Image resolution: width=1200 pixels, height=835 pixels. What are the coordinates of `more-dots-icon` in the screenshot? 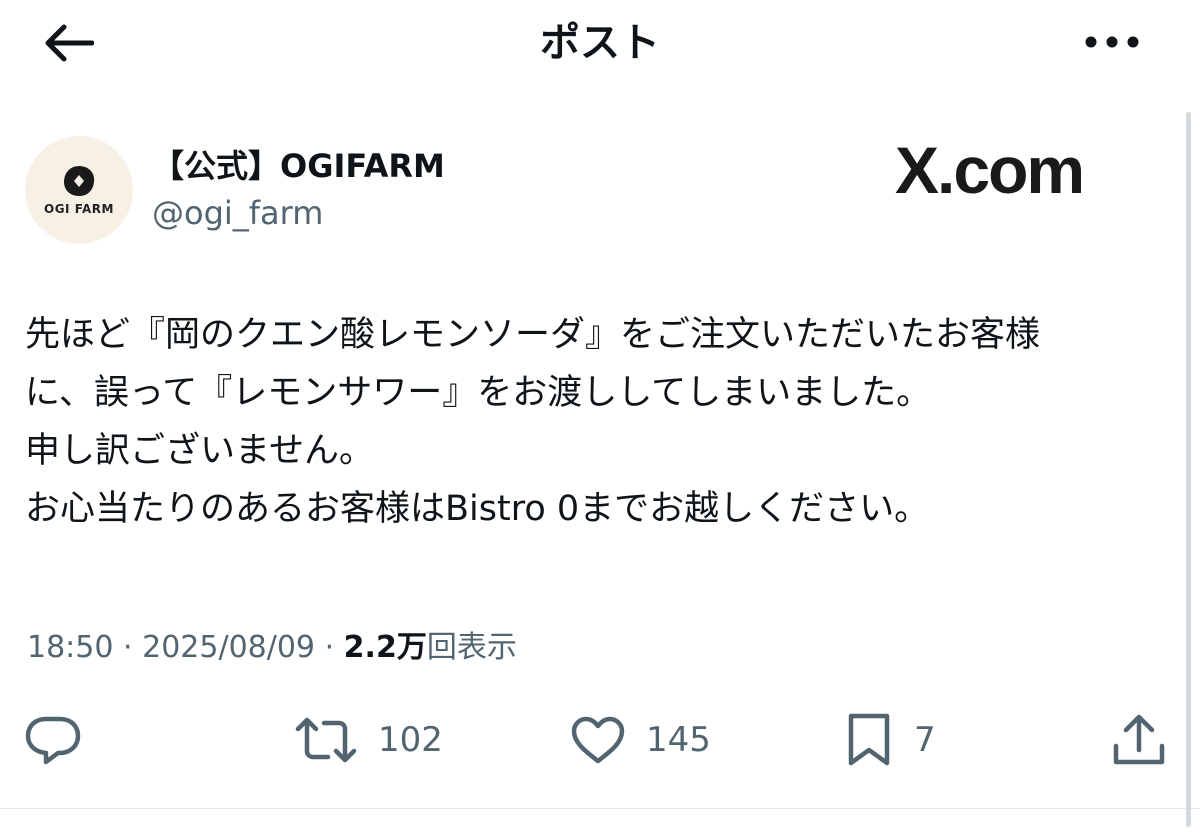 It's located at (1112, 42).